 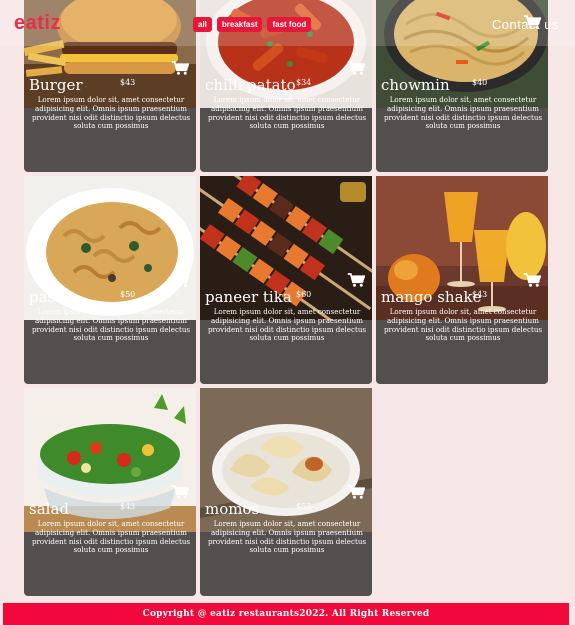 What do you see at coordinates (415, 85) in the screenshot?
I see `item-name: chowmin` at bounding box center [415, 85].